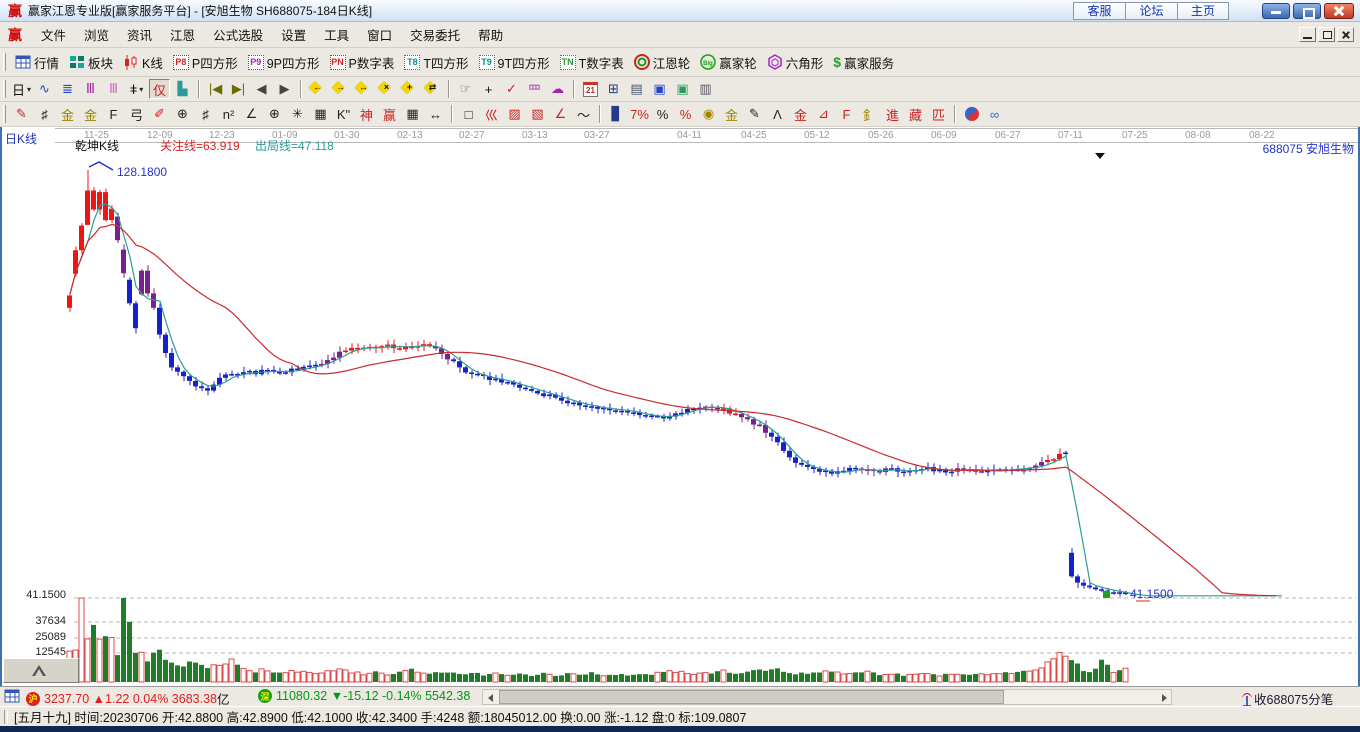 The width and height of the screenshot is (1360, 732). I want to click on menu-文件: 文件, so click(53, 34).